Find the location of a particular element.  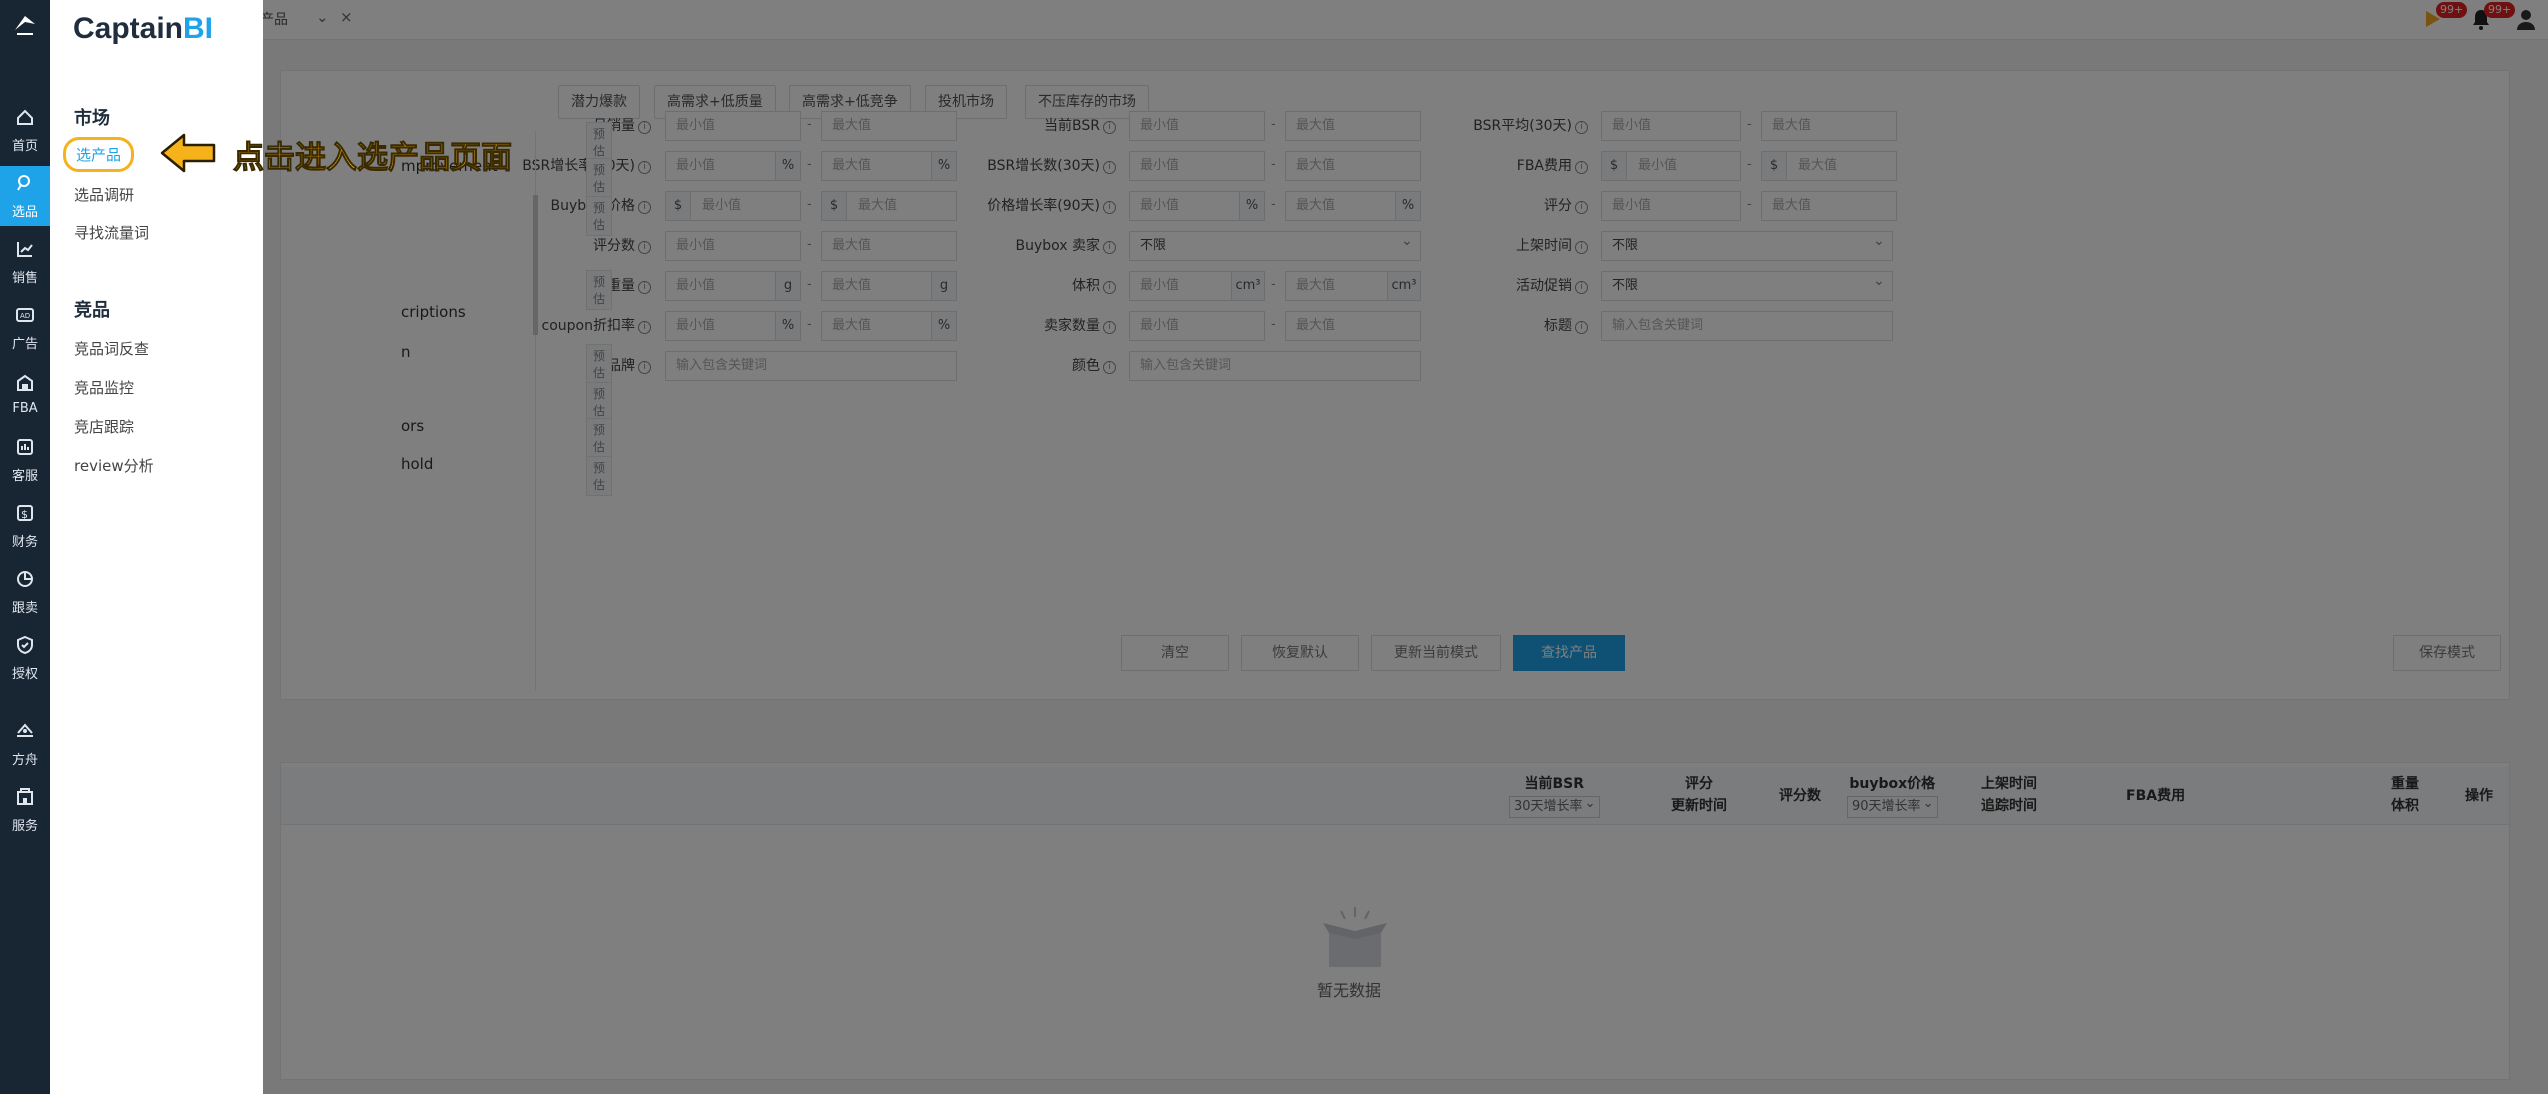

rail-item-6: $ 财务 is located at coordinates (25, 526).